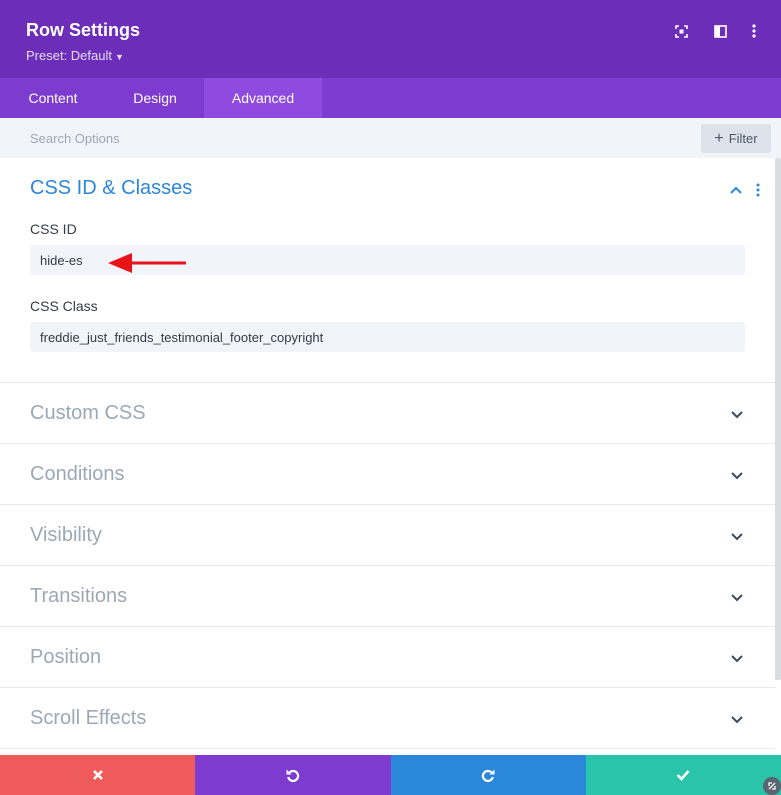  I want to click on filter-label: Filter, so click(743, 138).